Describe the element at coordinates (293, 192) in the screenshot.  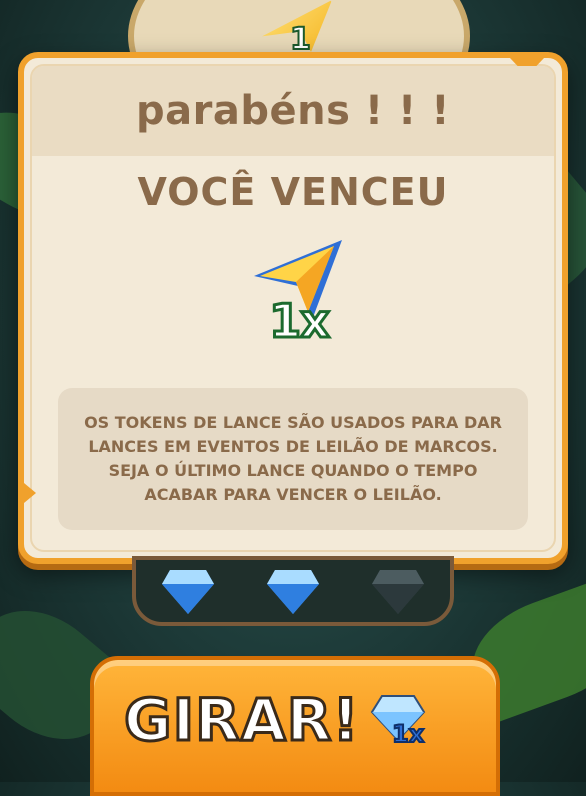
I see `win-subtitle: VOCÊ VENCEU` at that location.